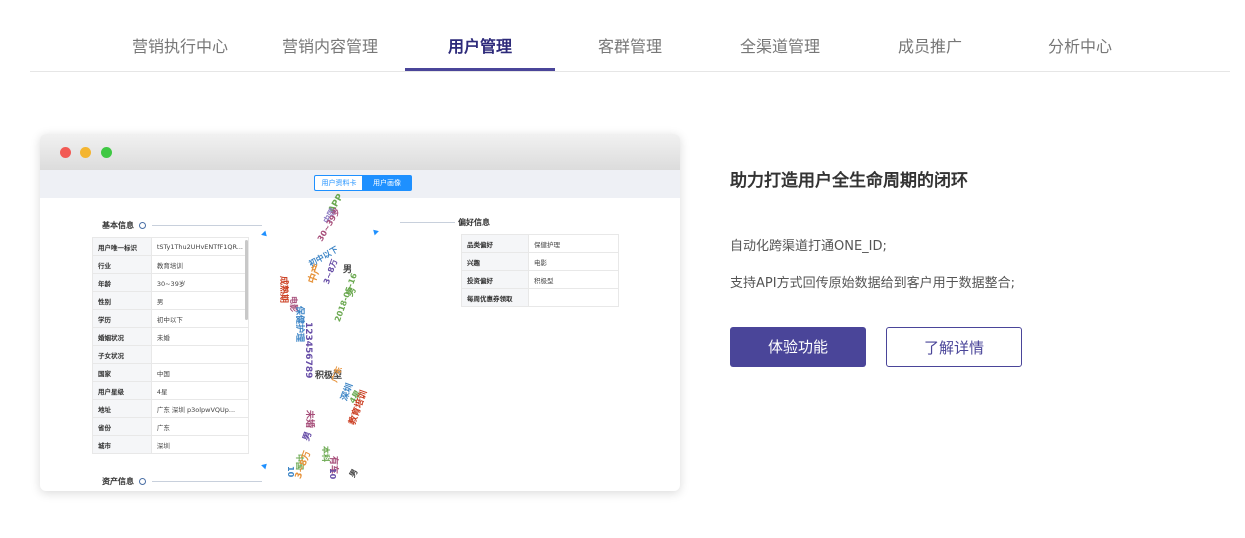 This screenshot has width=1245, height=538. I want to click on table-row: 国家 中国, so click(171, 372).